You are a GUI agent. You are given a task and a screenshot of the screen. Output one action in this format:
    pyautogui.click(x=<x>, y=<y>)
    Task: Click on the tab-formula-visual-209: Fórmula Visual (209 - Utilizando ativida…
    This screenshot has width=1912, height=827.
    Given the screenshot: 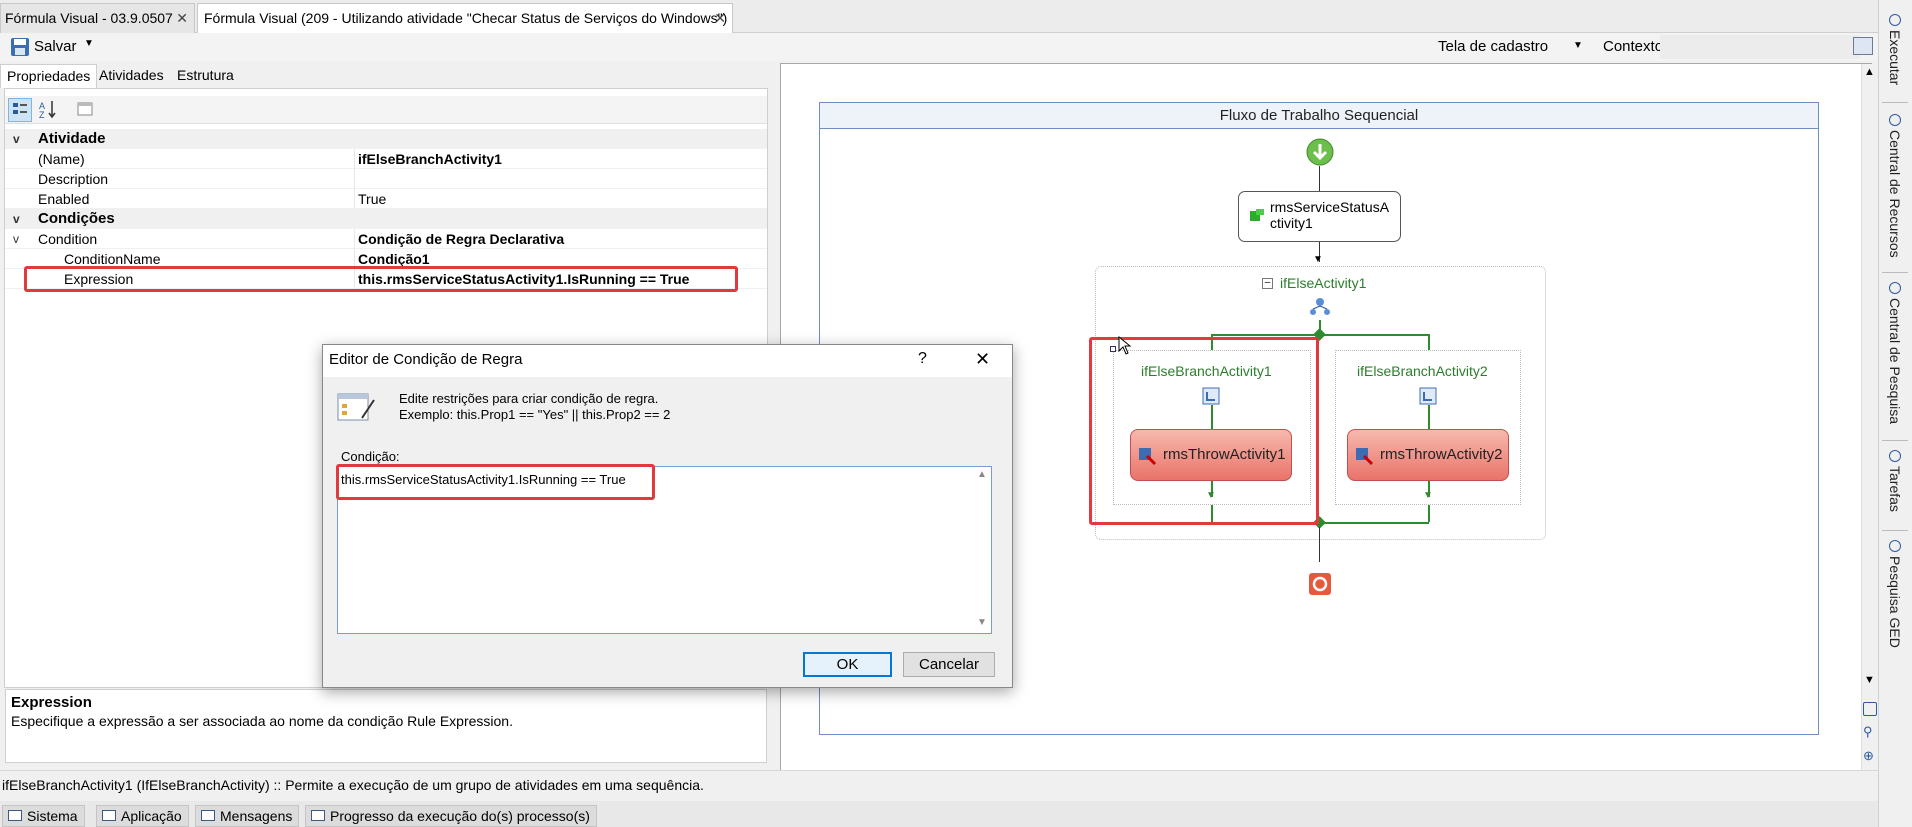 What is the action you would take?
    pyautogui.click(x=465, y=18)
    